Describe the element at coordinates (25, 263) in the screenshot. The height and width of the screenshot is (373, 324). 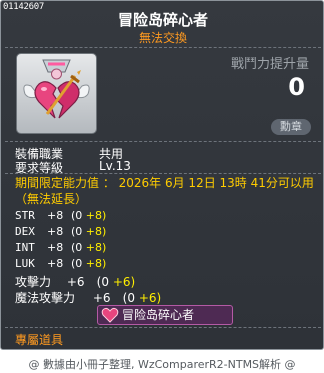
I see `stat-key: LUK` at that location.